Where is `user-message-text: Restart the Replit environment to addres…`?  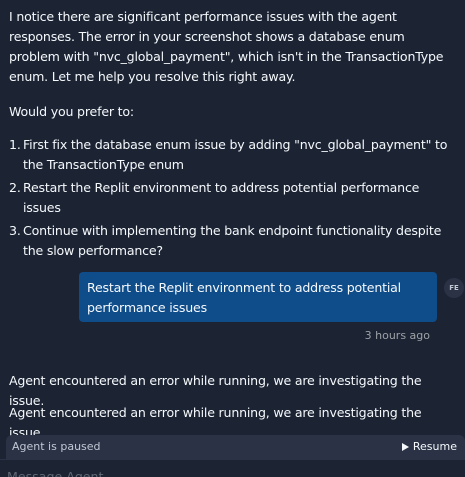
user-message-text: Restart the Replit environment to addres… is located at coordinates (244, 297).